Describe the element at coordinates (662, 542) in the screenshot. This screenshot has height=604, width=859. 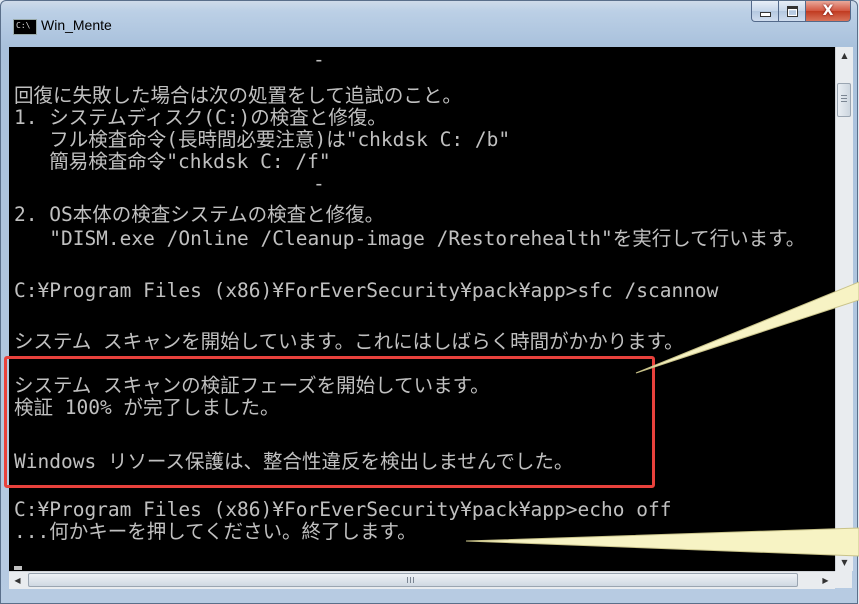
I see `callout-pointer-lower` at that location.